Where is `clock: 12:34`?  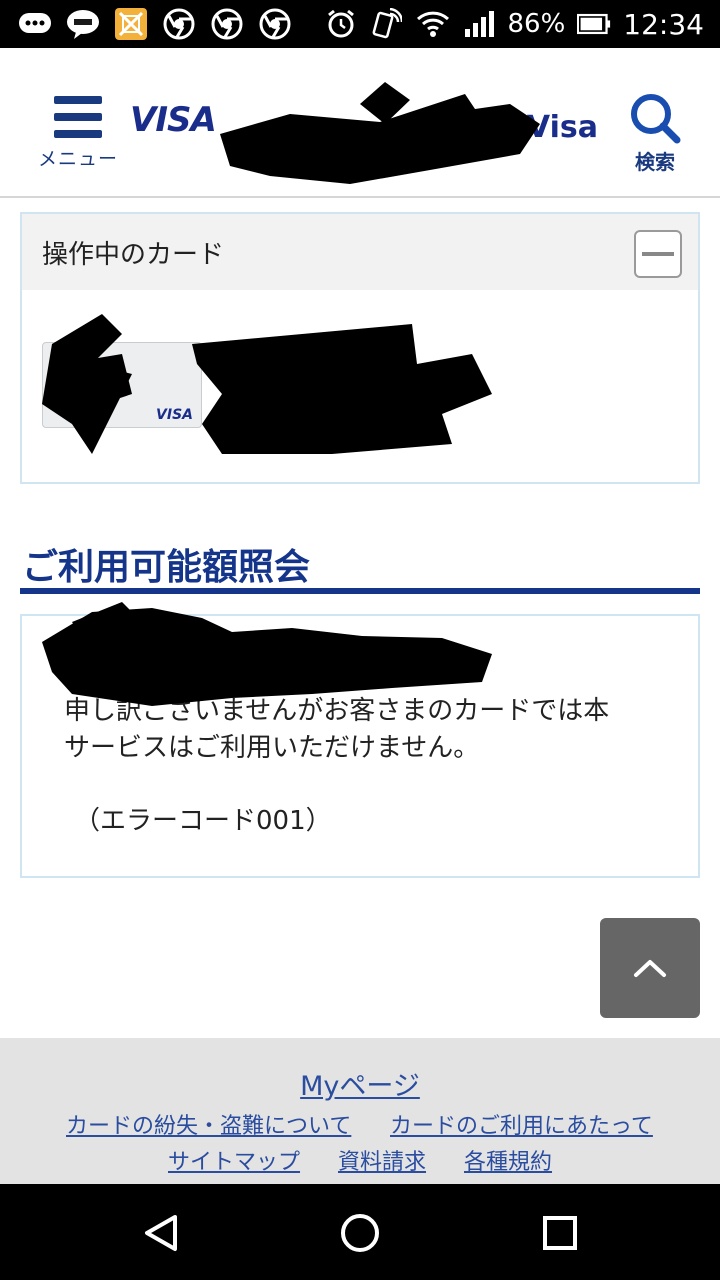
clock: 12:34 is located at coordinates (663, 24).